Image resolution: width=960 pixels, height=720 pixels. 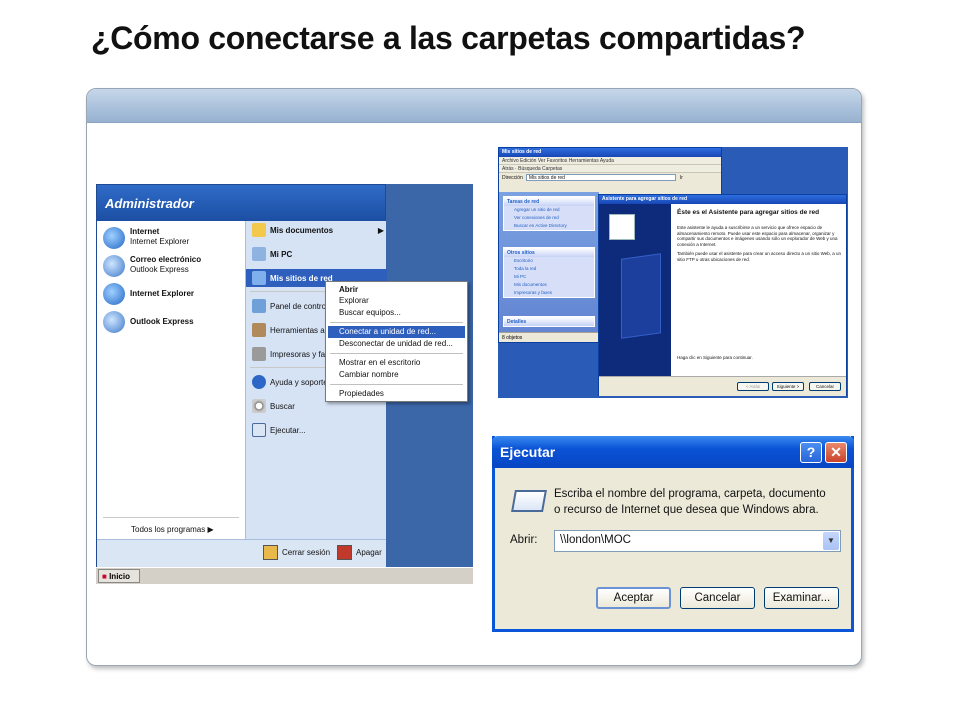 I want to click on menu-item-label: Mis documentos, so click(x=302, y=230).